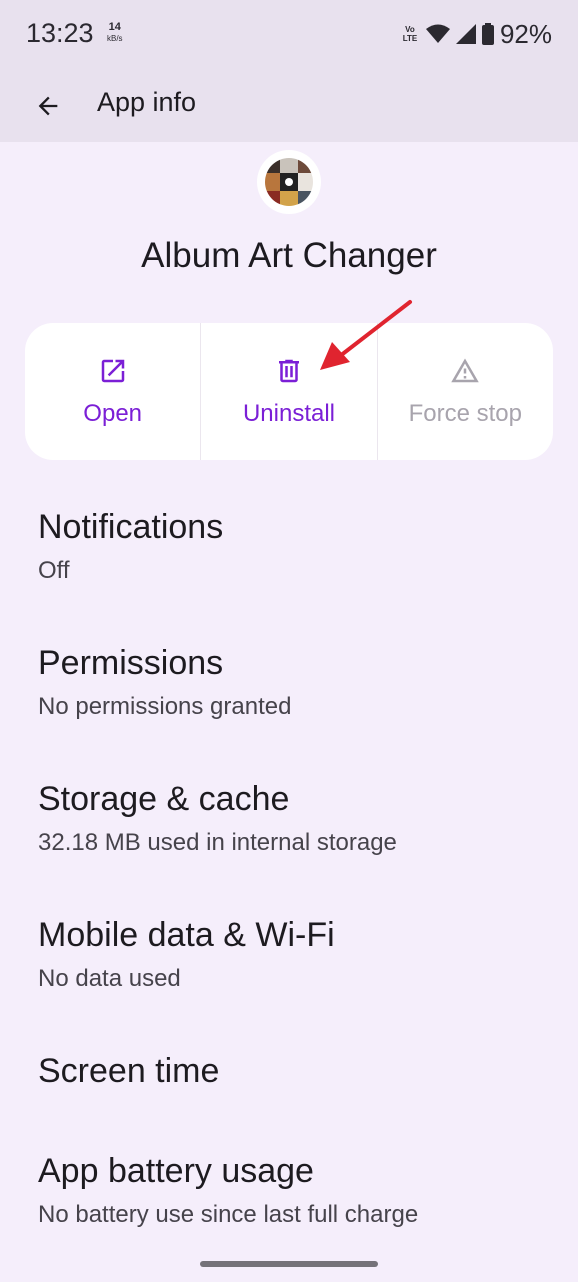 Image resolution: width=578 pixels, height=1282 pixels. Describe the element at coordinates (114, 27) in the screenshot. I see `network-speed-value: 14` at that location.